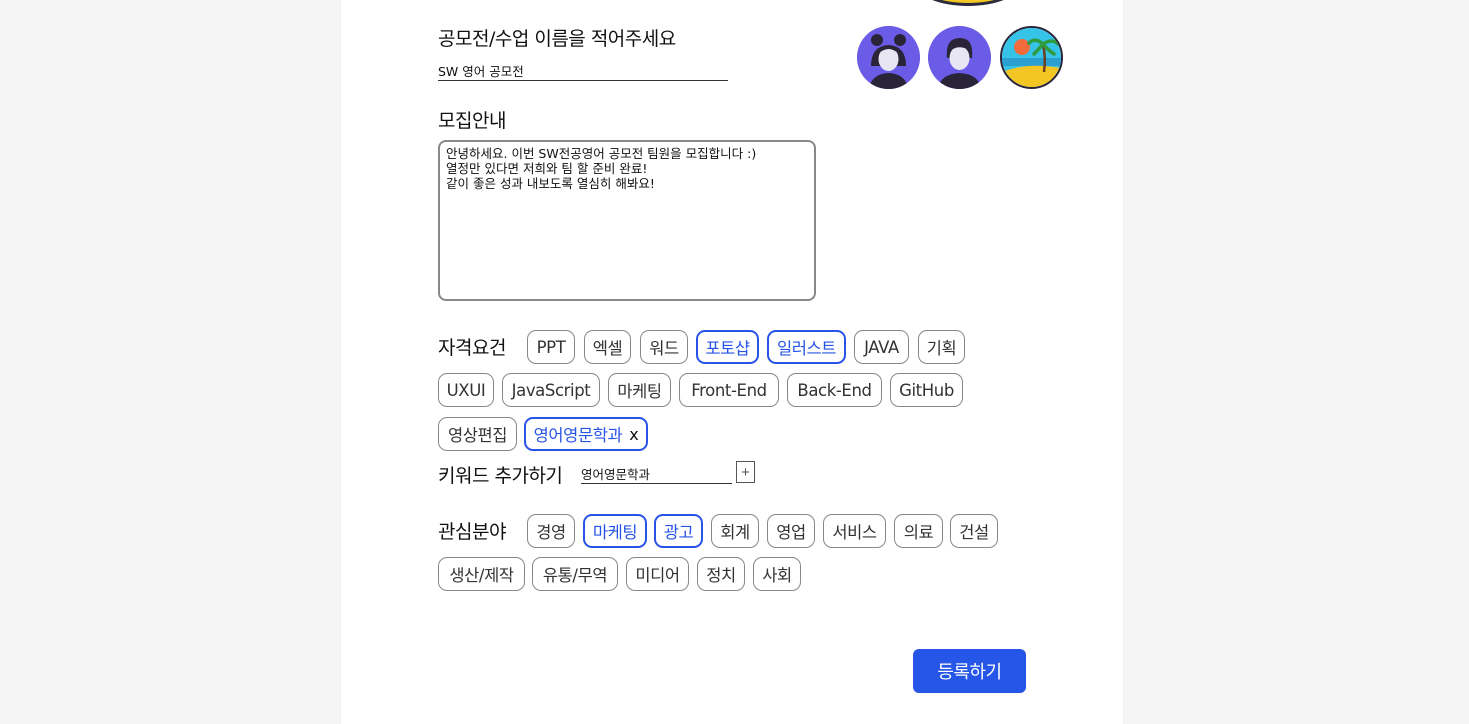 Image resolution: width=1469 pixels, height=724 pixels. What do you see at coordinates (656, 474) in the screenshot?
I see `keyword-input` at bounding box center [656, 474].